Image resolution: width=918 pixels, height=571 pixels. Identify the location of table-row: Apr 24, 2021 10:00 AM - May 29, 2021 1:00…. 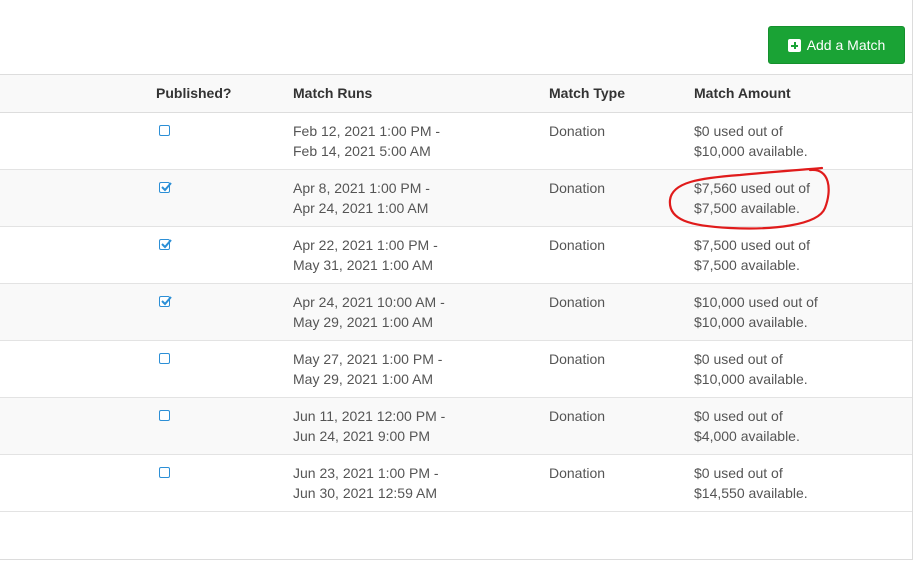
(456, 312).